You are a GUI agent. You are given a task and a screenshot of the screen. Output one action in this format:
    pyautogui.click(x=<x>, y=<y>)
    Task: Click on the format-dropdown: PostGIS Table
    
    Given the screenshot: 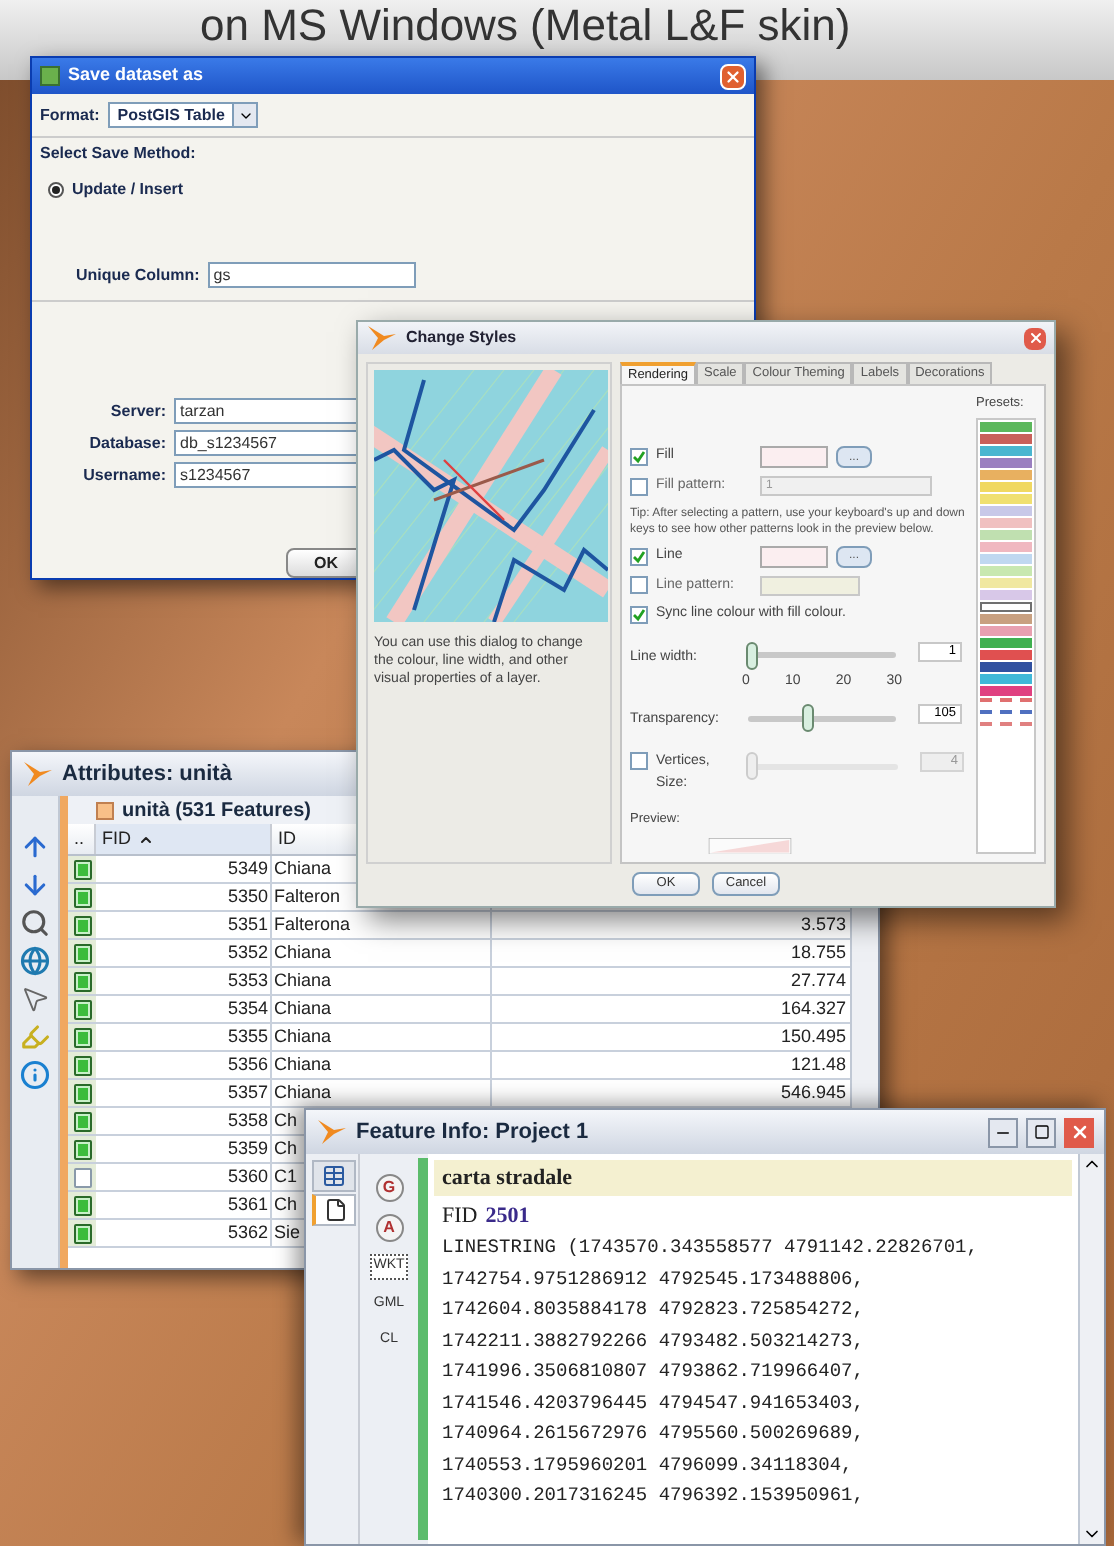 What is the action you would take?
    pyautogui.click(x=183, y=115)
    